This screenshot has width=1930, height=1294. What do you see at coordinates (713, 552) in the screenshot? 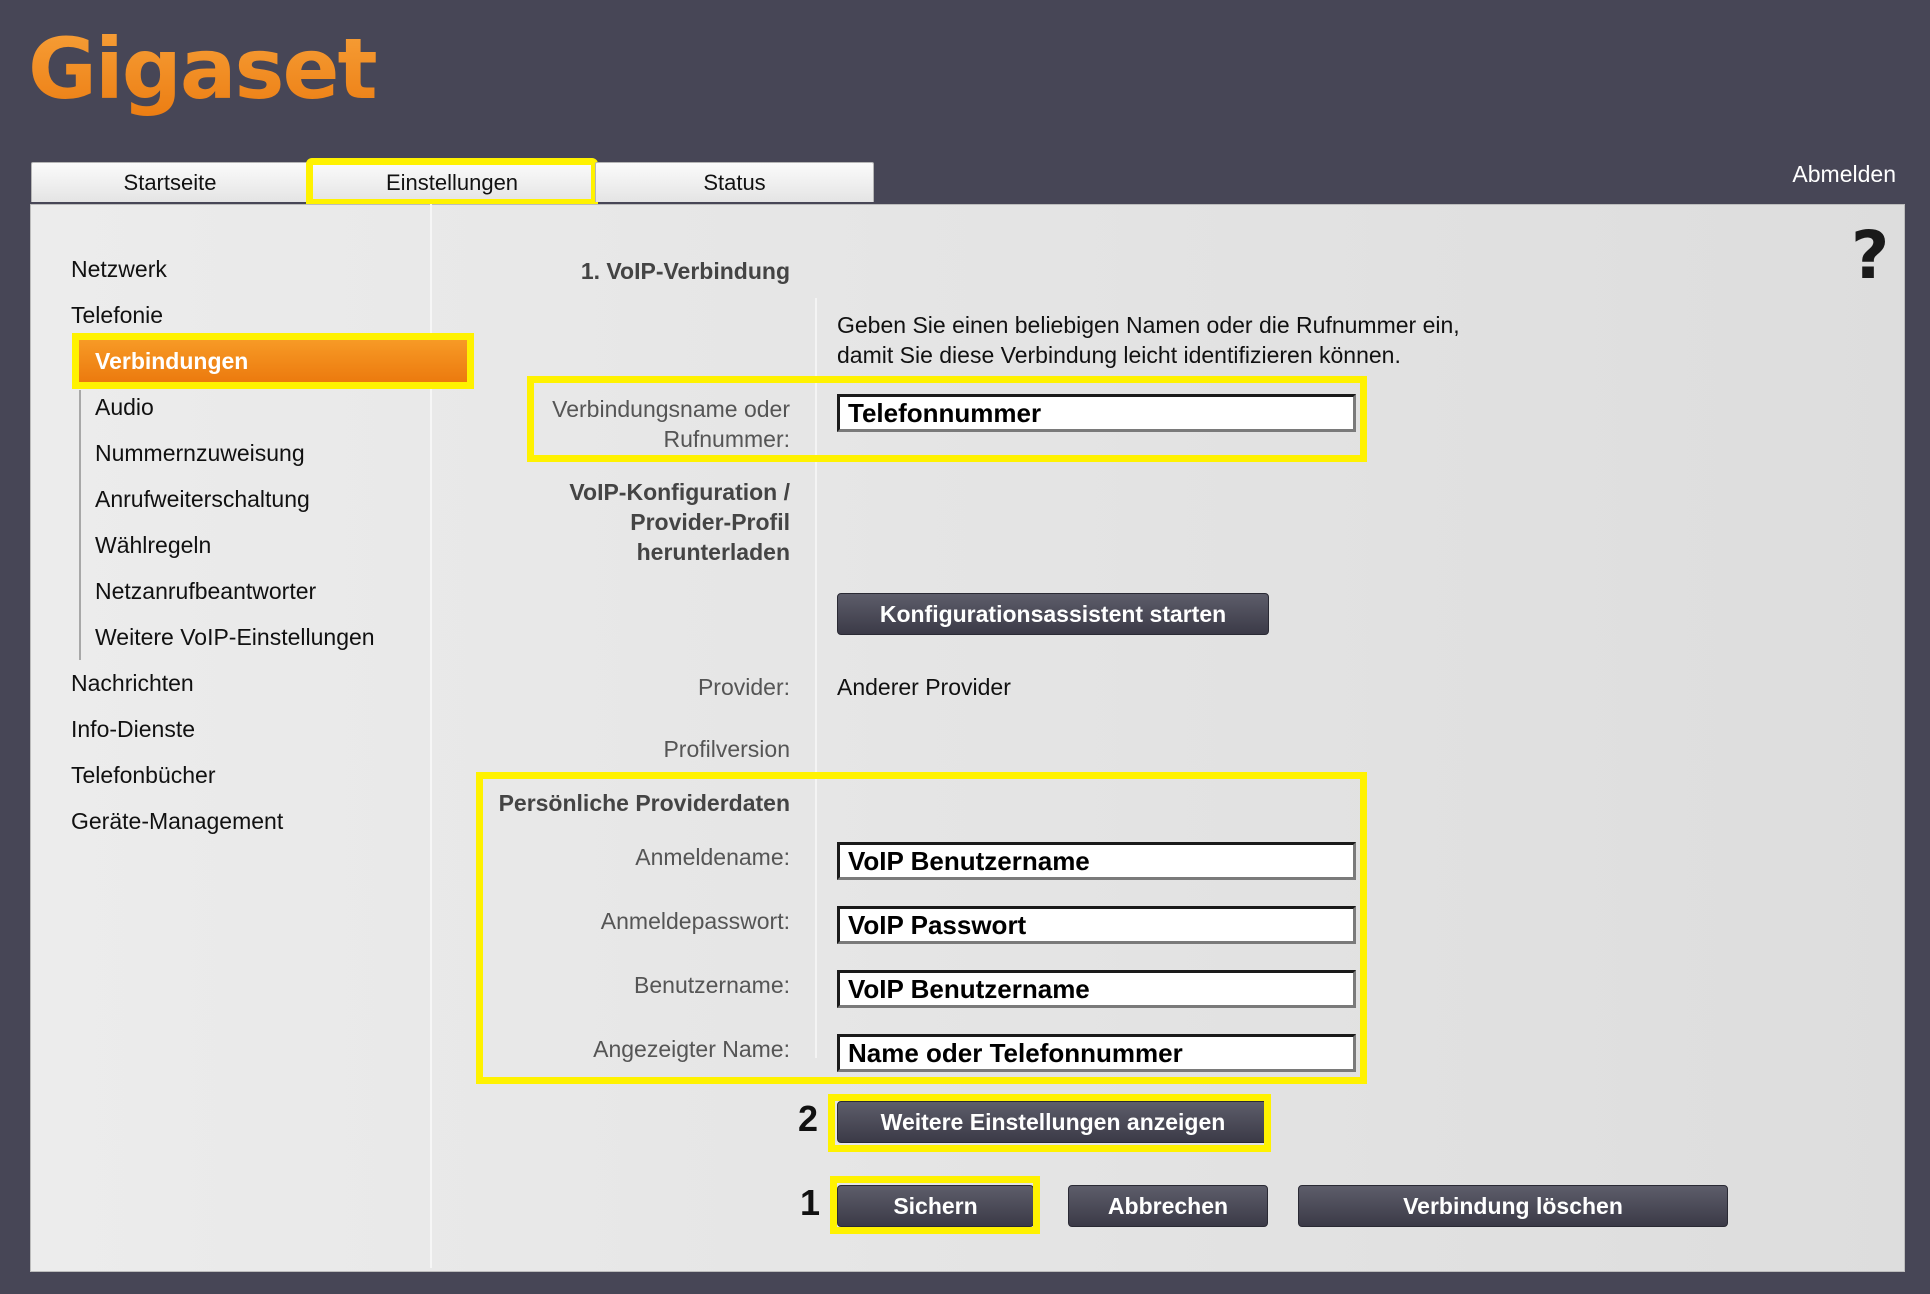
I see `config-label-line3: herunterladen` at bounding box center [713, 552].